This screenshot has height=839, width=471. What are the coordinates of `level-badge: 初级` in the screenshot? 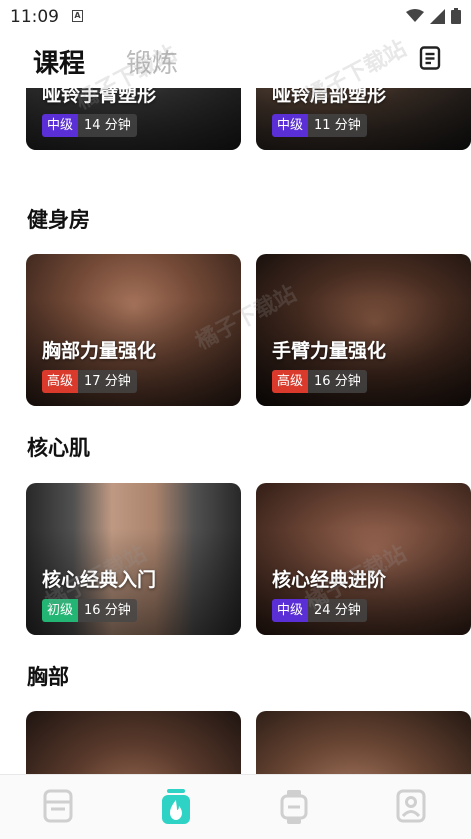 It's located at (60, 610).